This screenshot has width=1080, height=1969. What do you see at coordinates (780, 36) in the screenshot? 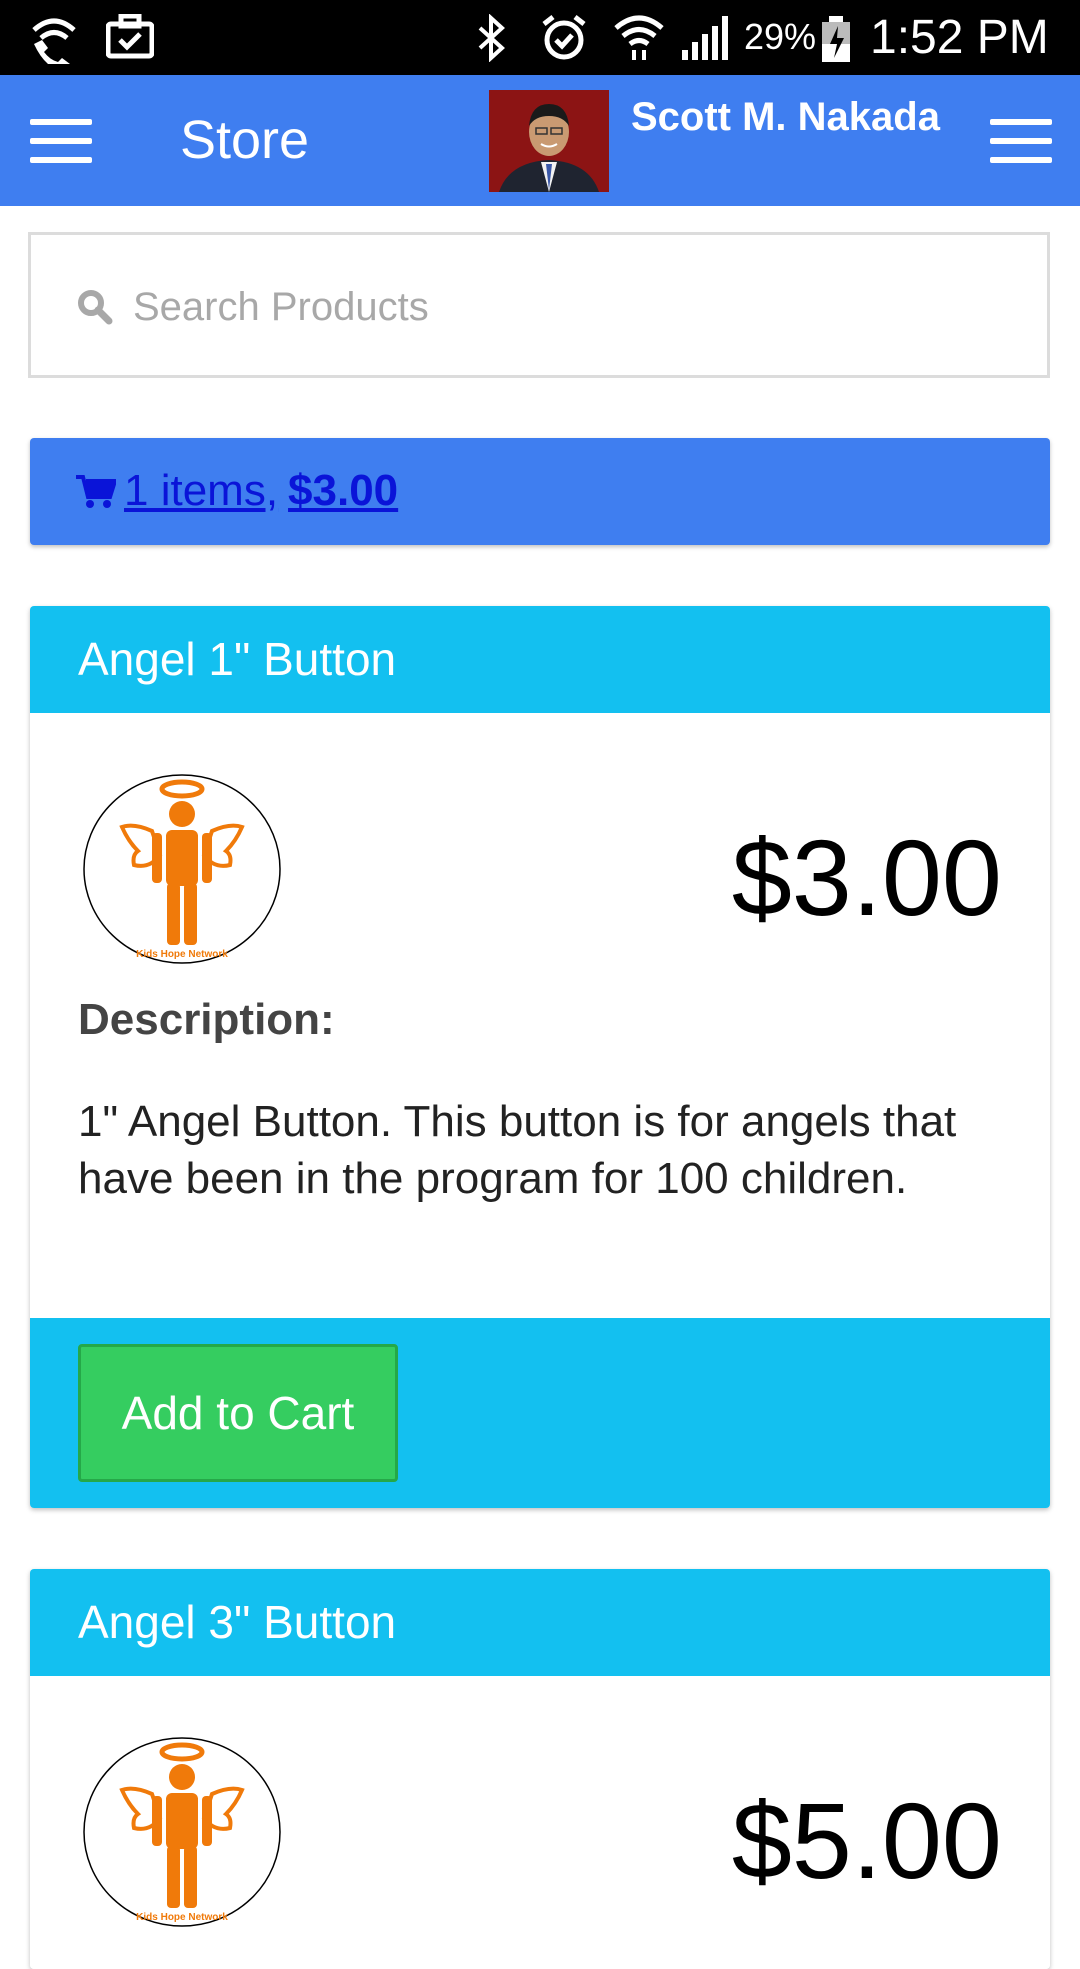
I see `battery-percent: 29%` at bounding box center [780, 36].